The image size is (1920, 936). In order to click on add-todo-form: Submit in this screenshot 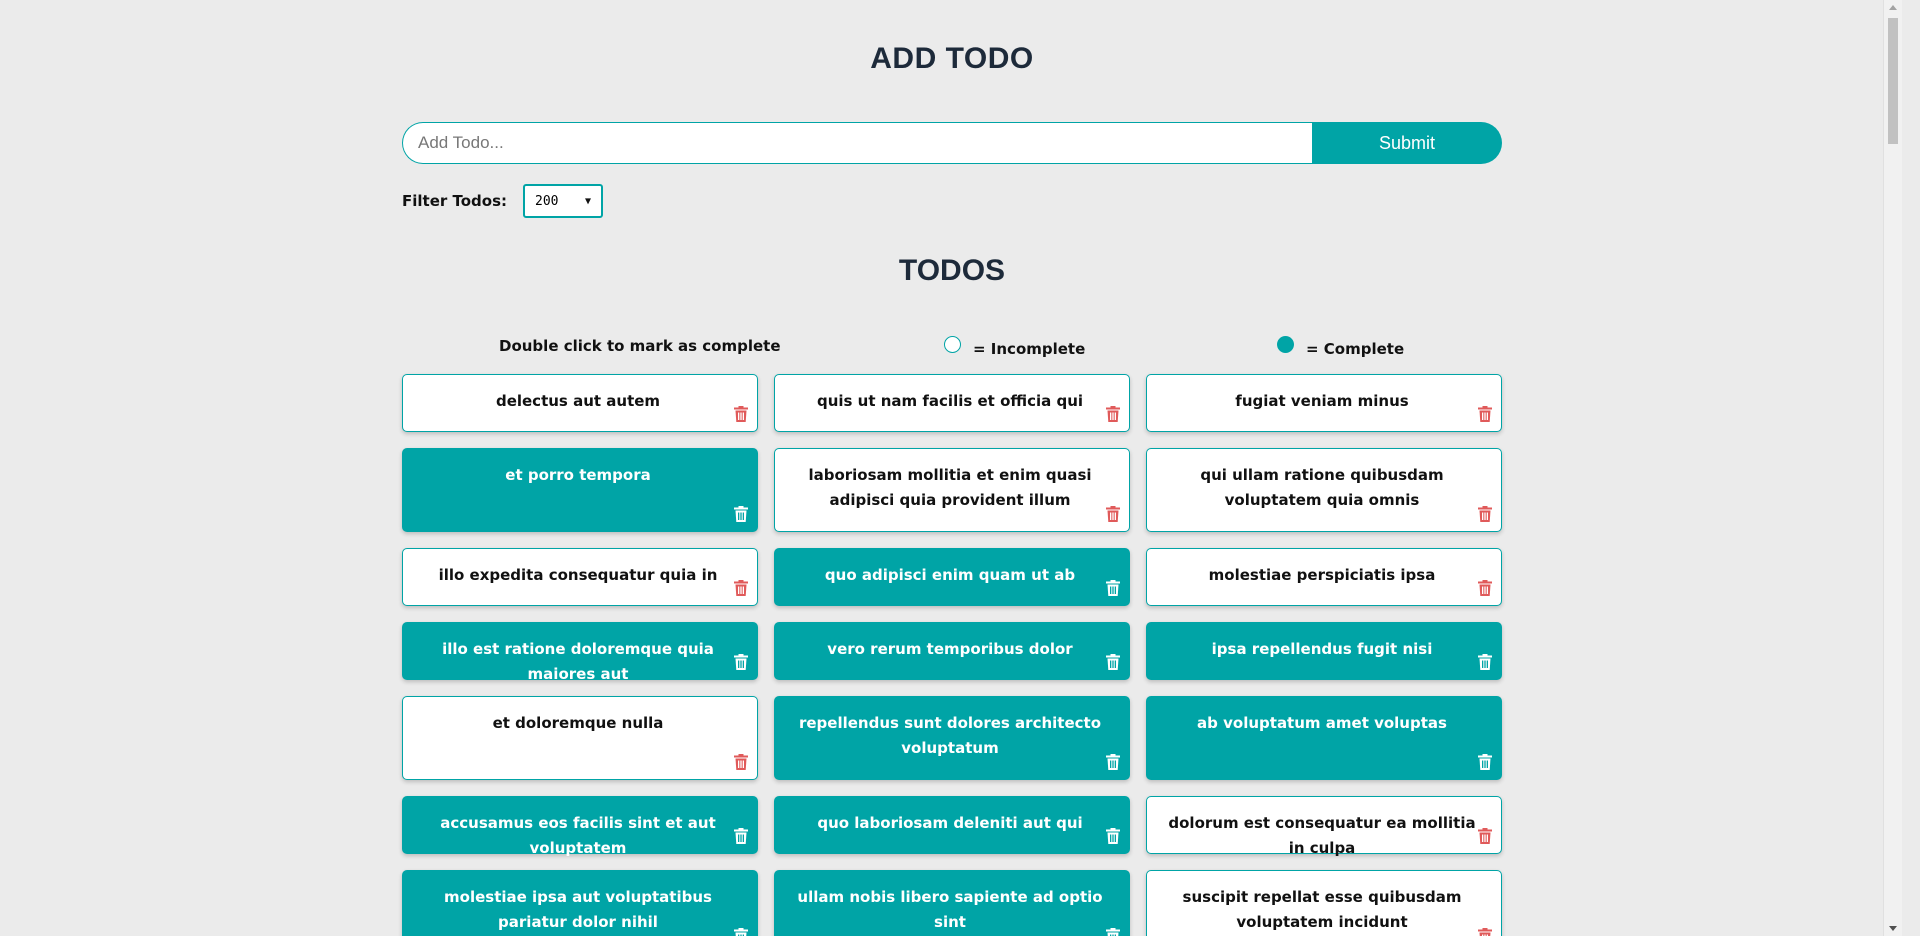, I will do `click(952, 143)`.